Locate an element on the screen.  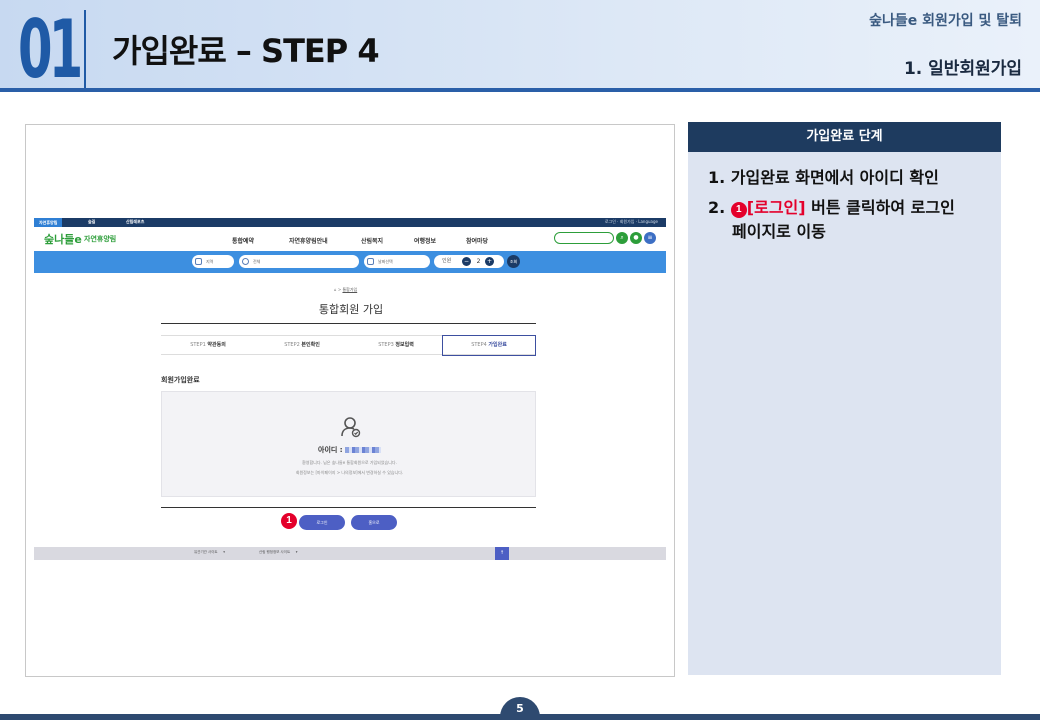
related-sites-select: 유관기관 사이트 ▾ is located at coordinates (209, 552).